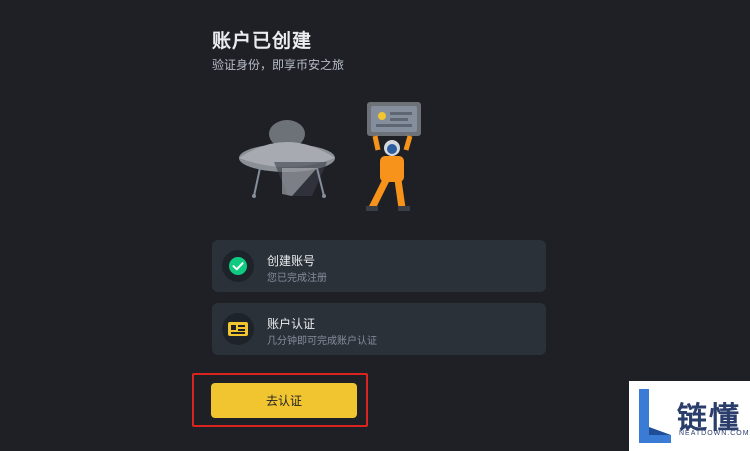 The width and height of the screenshot is (750, 451). Describe the element at coordinates (291, 324) in the screenshot. I see `step-title: 账户认证` at that location.